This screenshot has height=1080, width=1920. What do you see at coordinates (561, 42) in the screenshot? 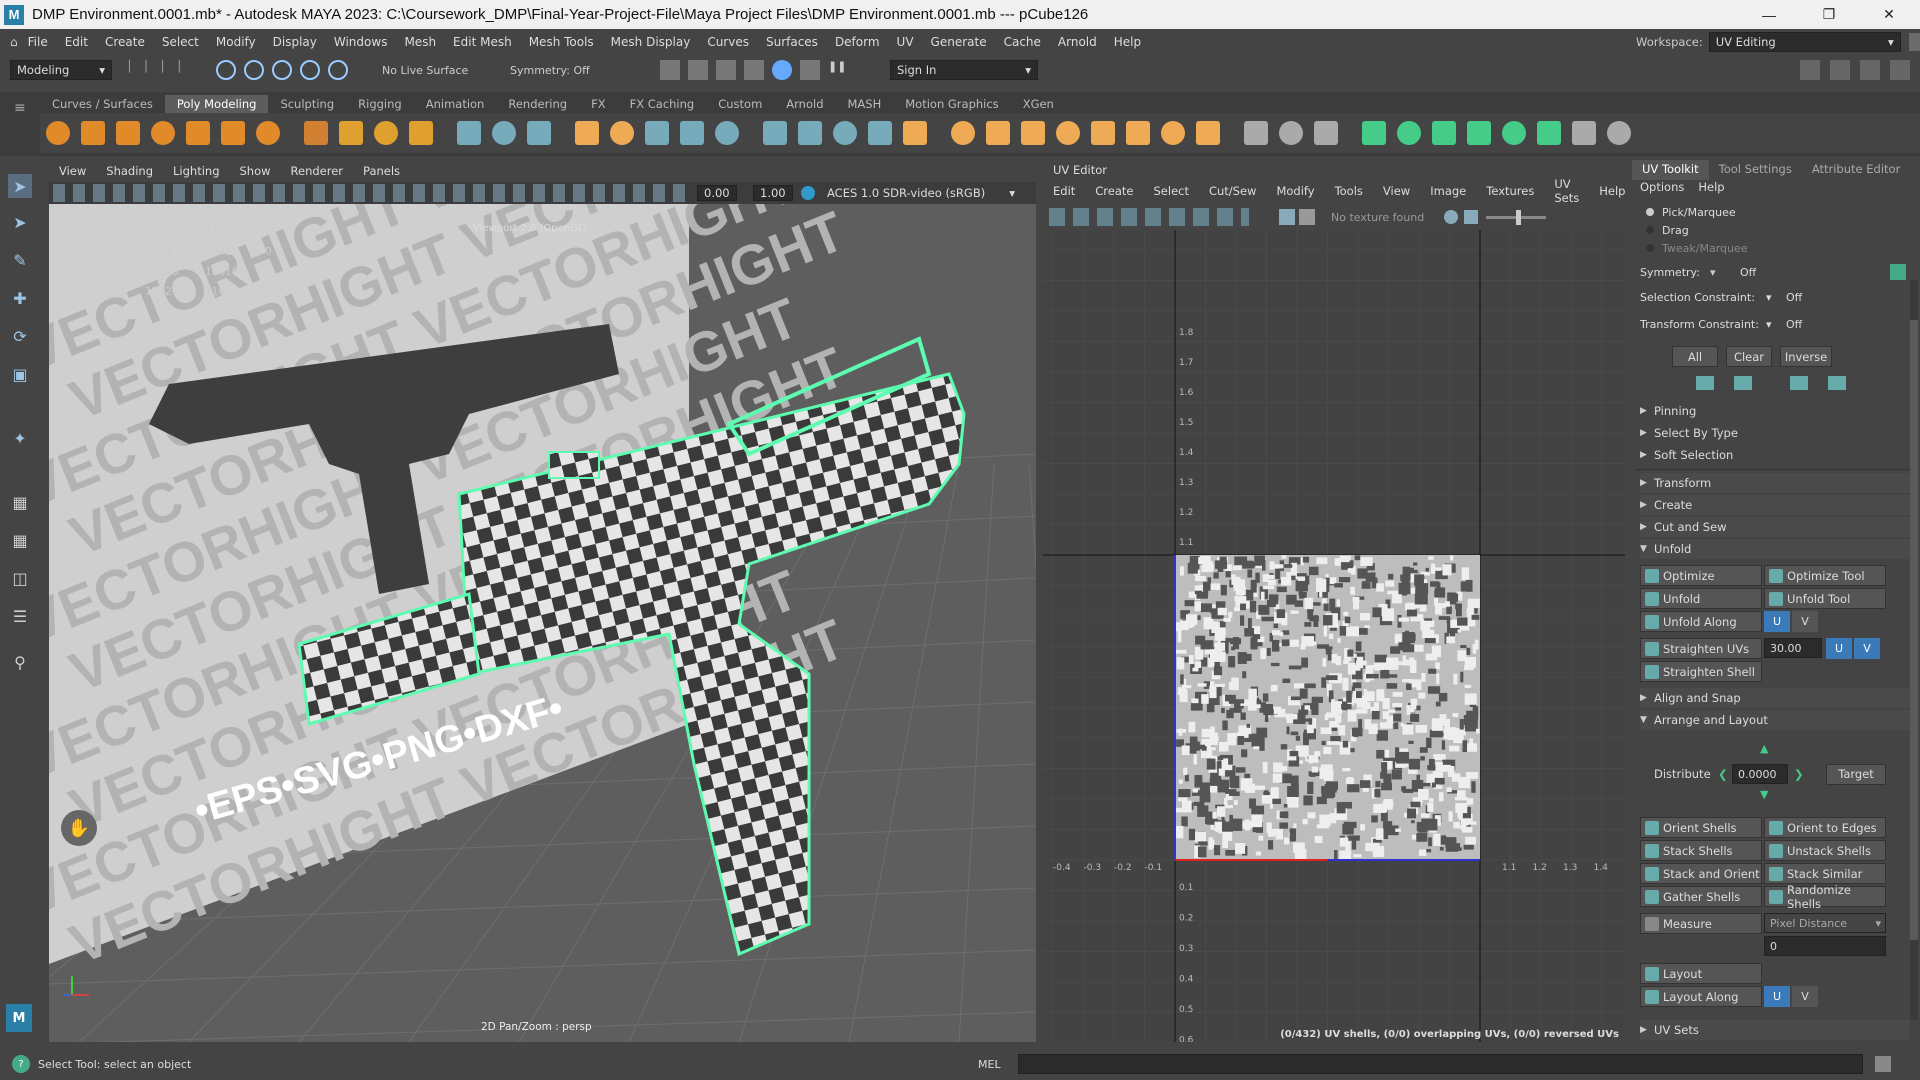
I see `menu-mesh-tools: Mesh Tools` at bounding box center [561, 42].